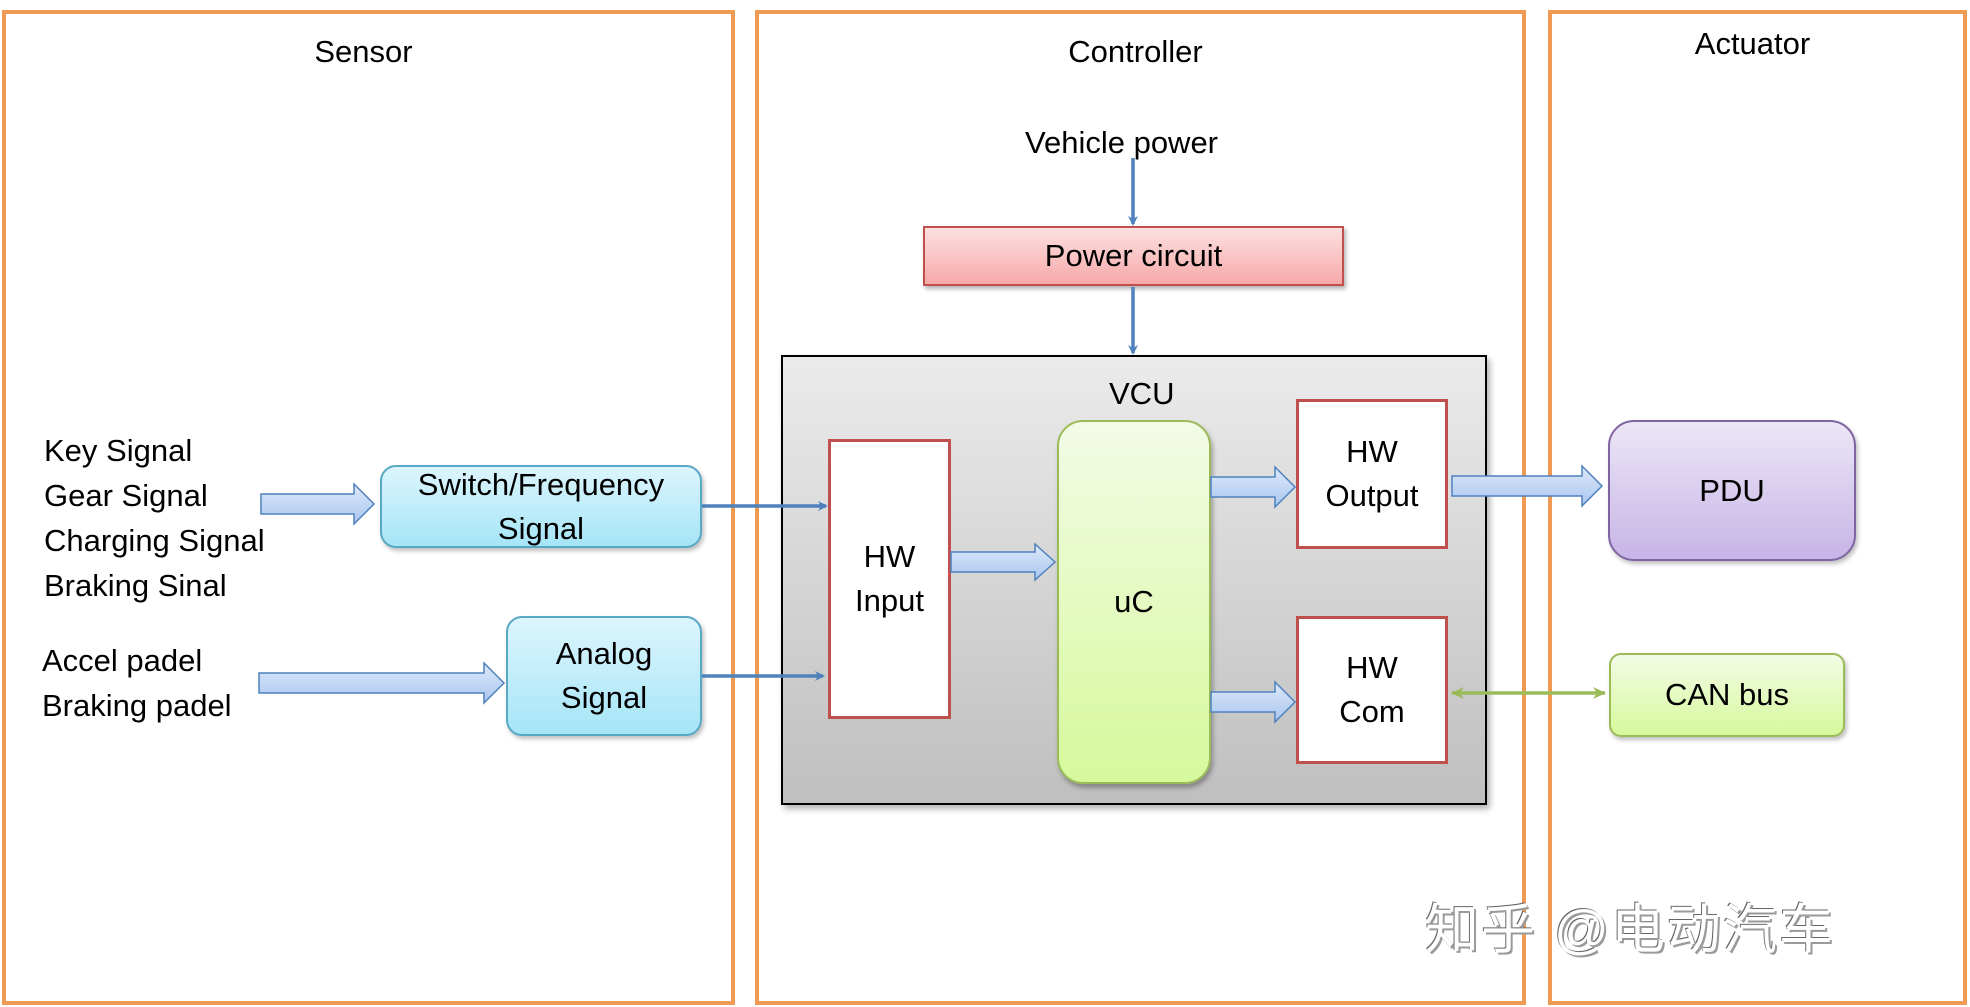  What do you see at coordinates (135, 585) in the screenshot?
I see `digital-input-label: Braking Sinal` at bounding box center [135, 585].